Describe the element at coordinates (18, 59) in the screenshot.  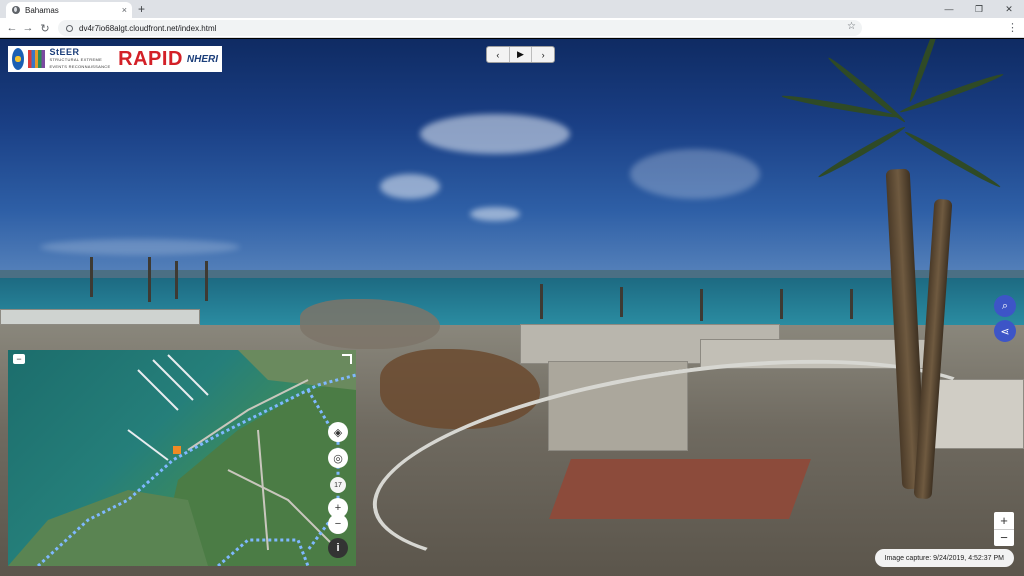
I see `nsf-logo-icon` at that location.